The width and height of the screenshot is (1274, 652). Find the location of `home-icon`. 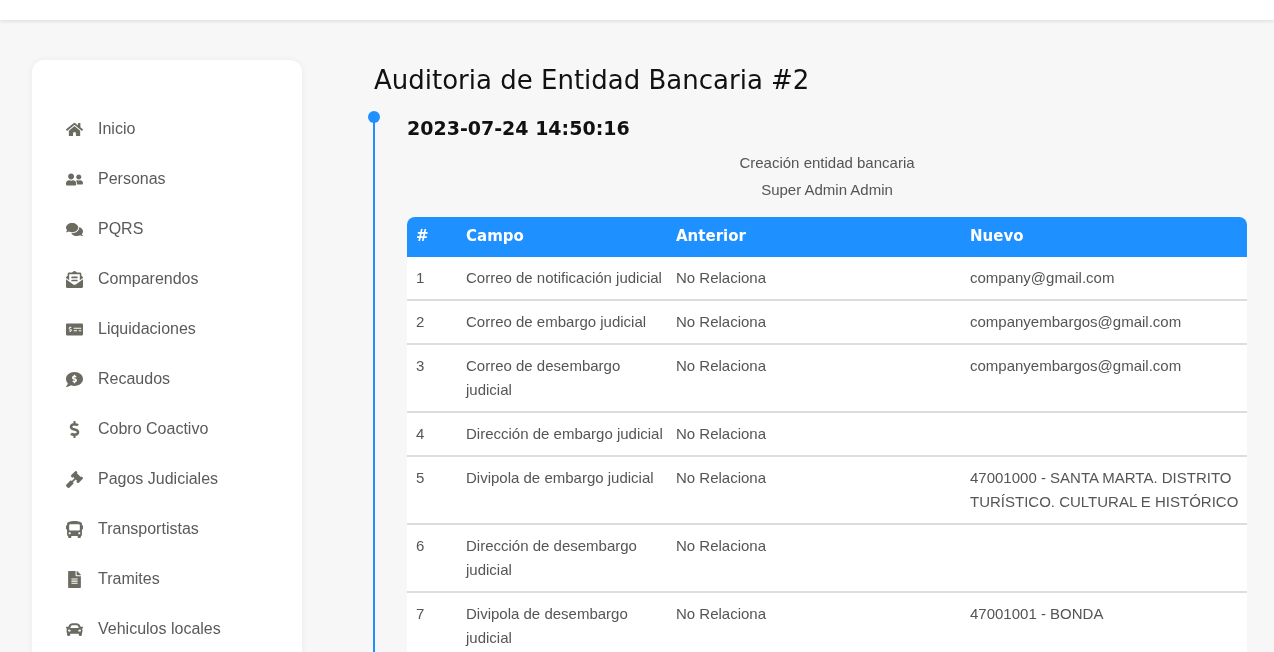

home-icon is located at coordinates (74, 129).